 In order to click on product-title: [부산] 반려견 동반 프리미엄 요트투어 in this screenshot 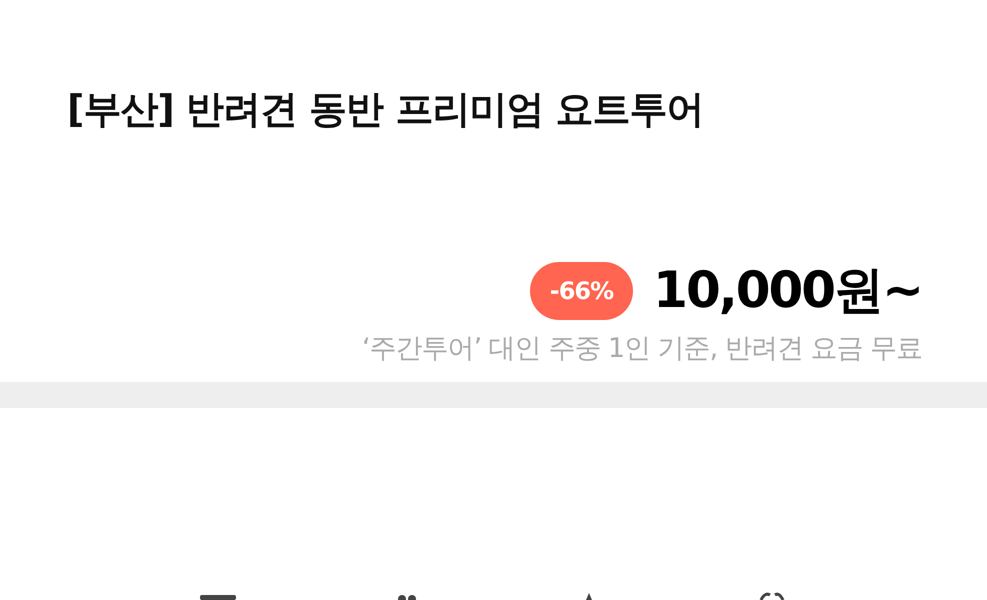, I will do `click(386, 109)`.